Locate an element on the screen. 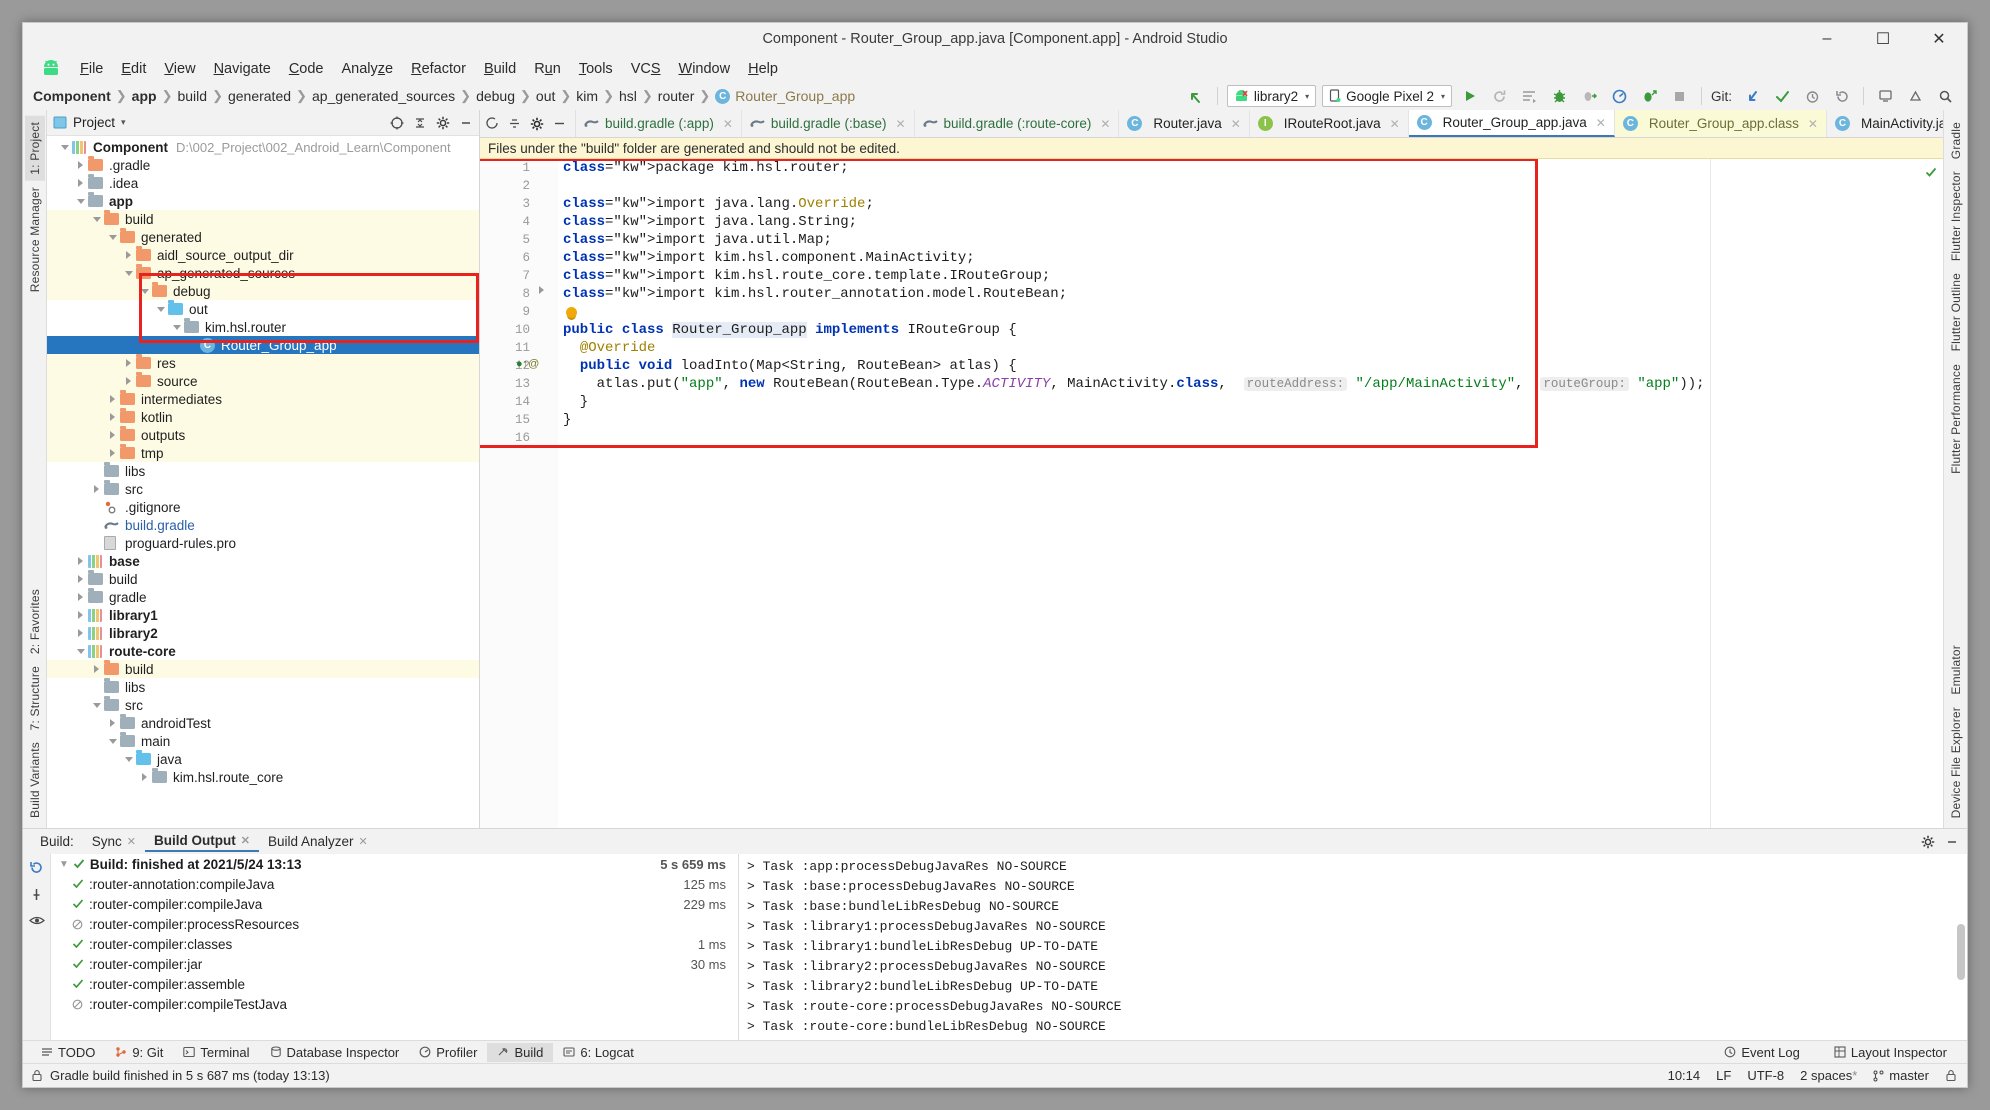 This screenshot has height=1110, width=1990. arrow-up-left-icon is located at coordinates (1196, 96).